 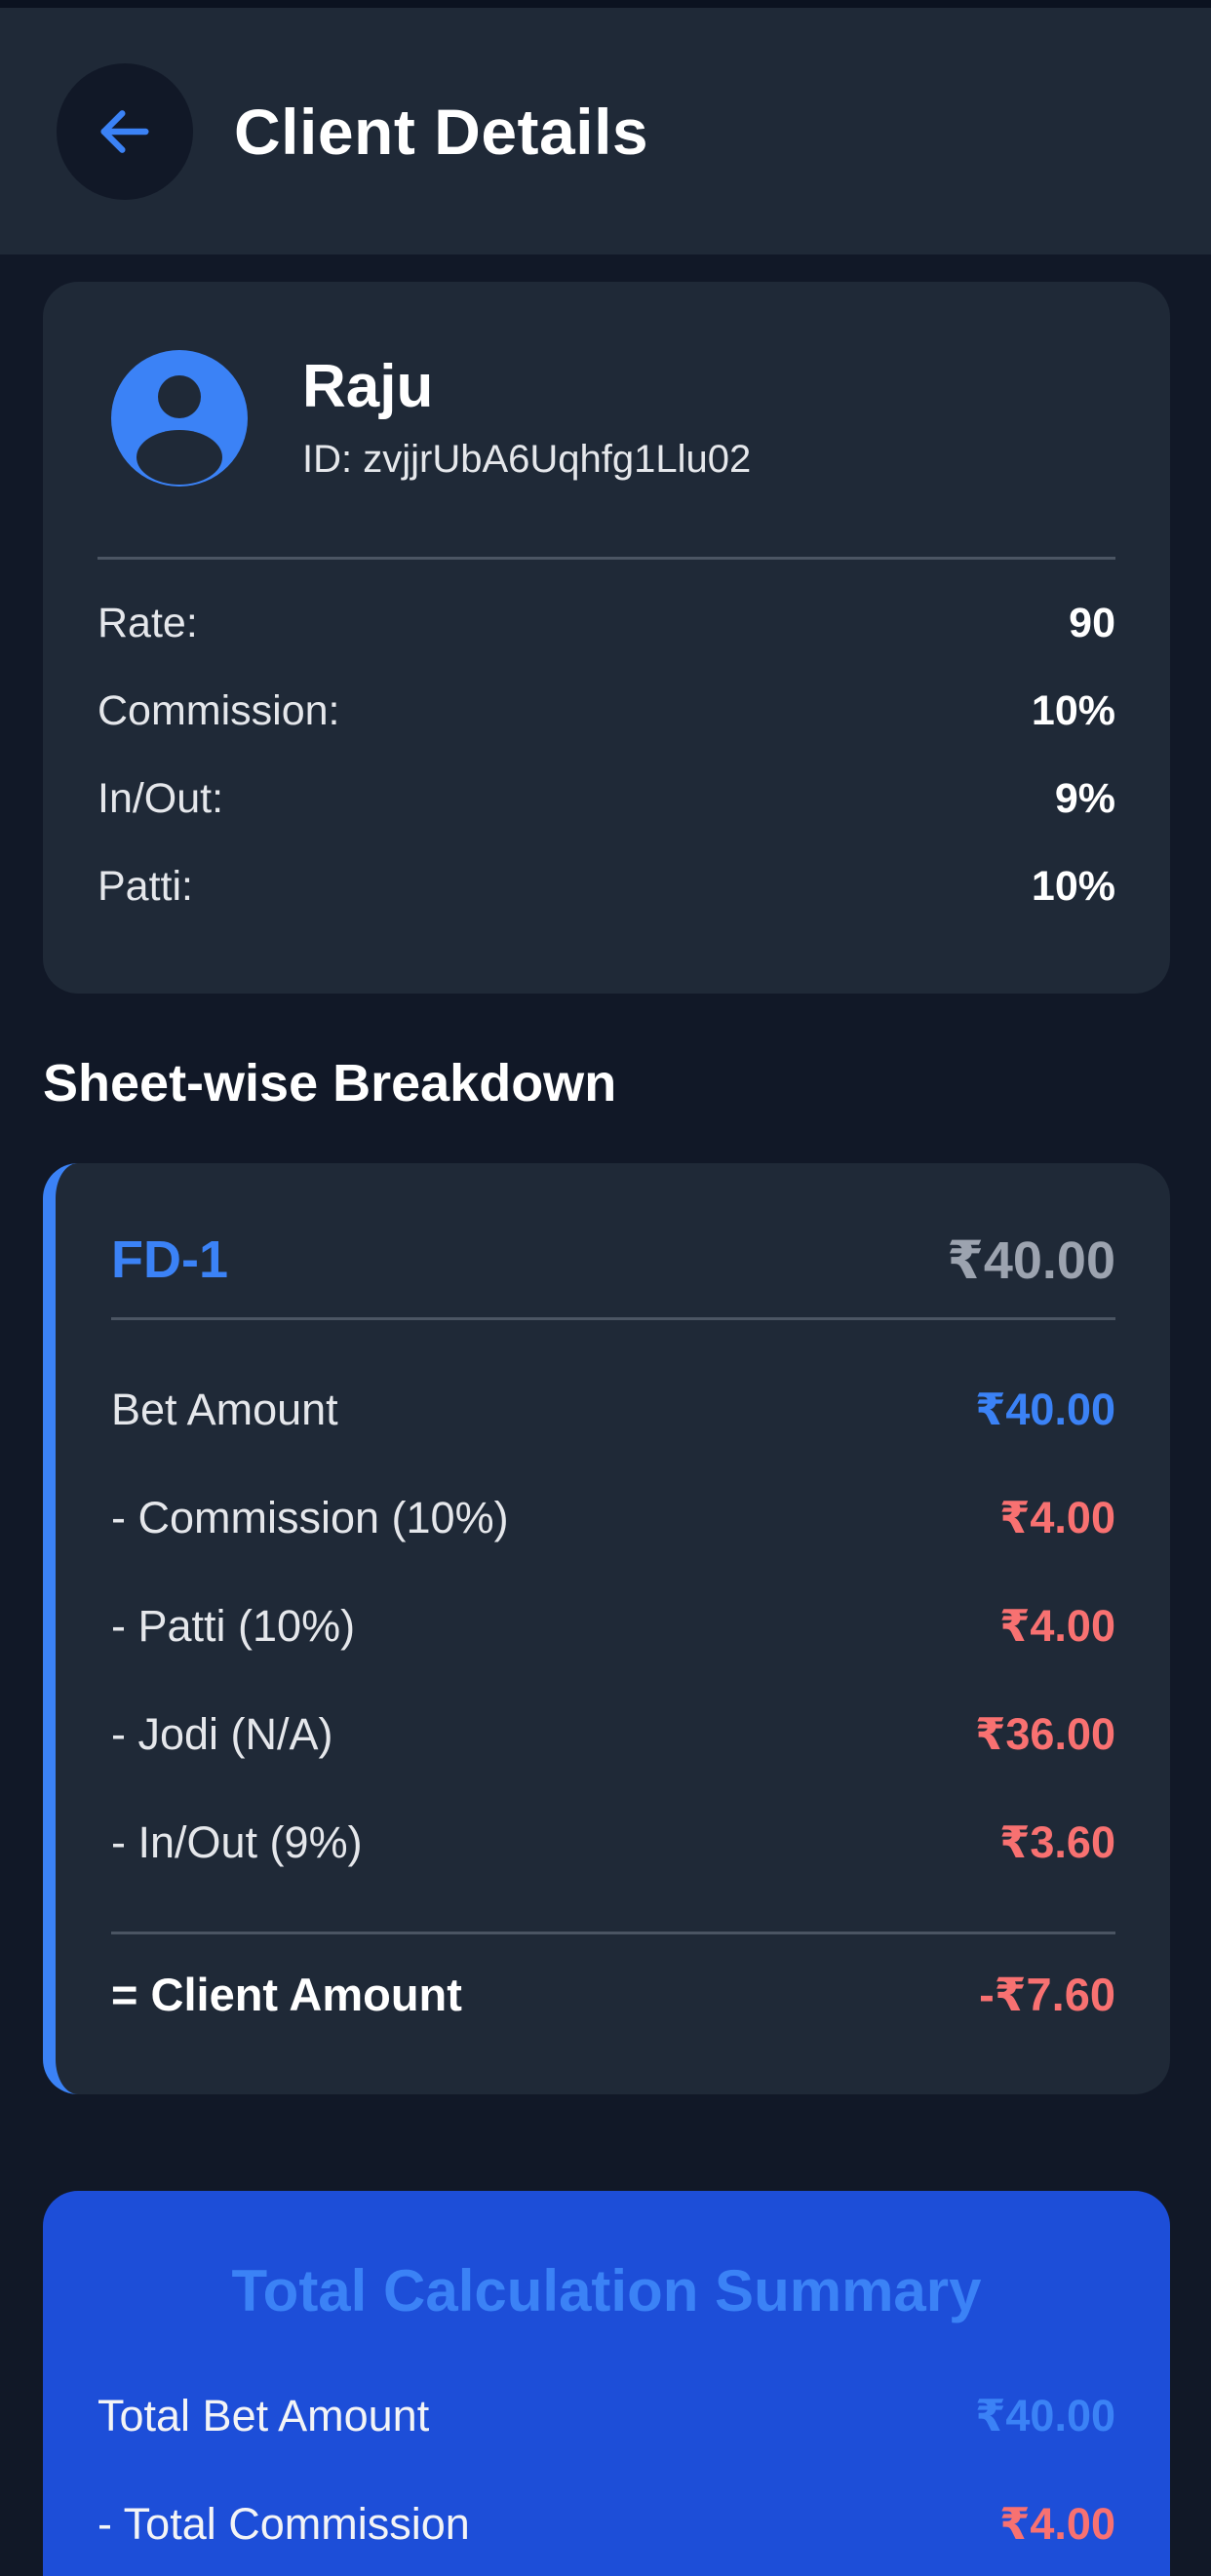 What do you see at coordinates (1045, 2415) in the screenshot?
I see `summary-value: ₹40.00` at bounding box center [1045, 2415].